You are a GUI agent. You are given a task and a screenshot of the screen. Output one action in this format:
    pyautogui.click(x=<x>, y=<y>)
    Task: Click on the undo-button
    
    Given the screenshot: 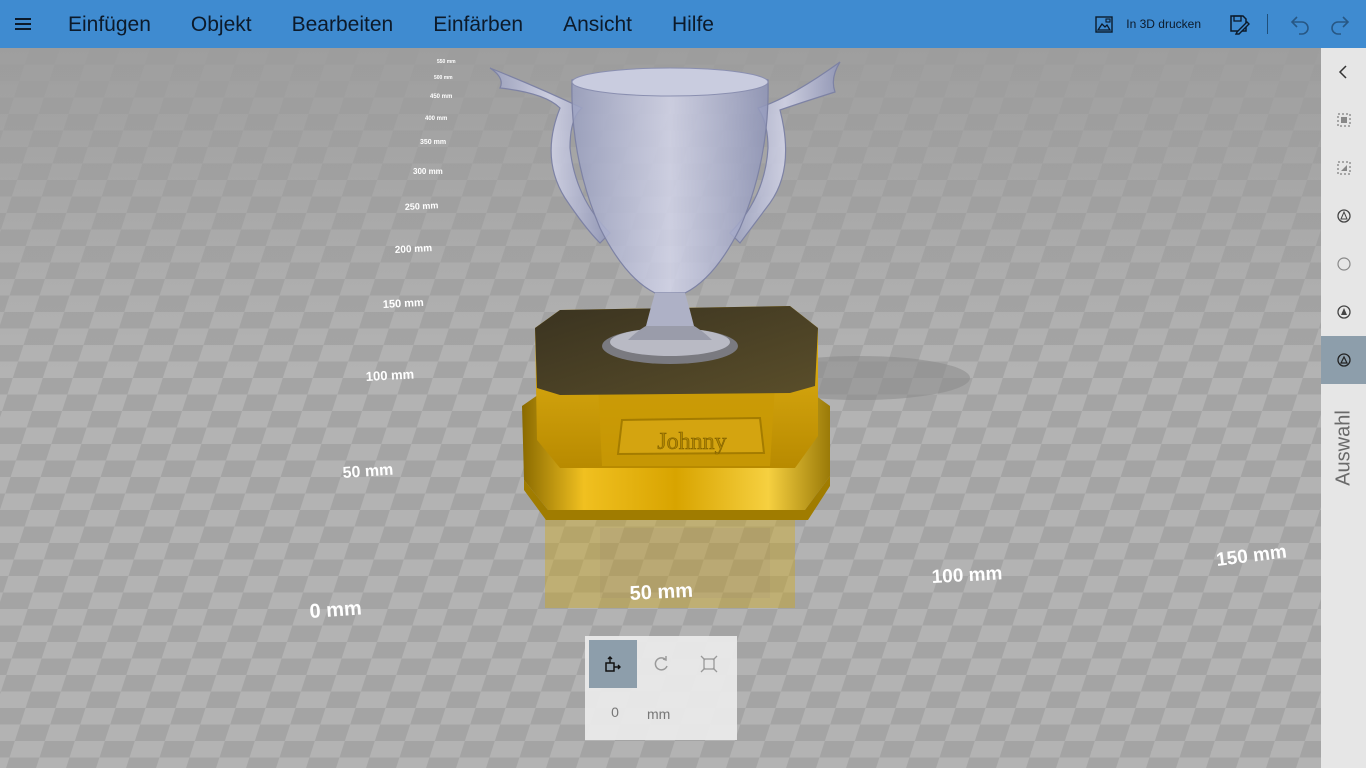 What is the action you would take?
    pyautogui.click(x=1300, y=24)
    